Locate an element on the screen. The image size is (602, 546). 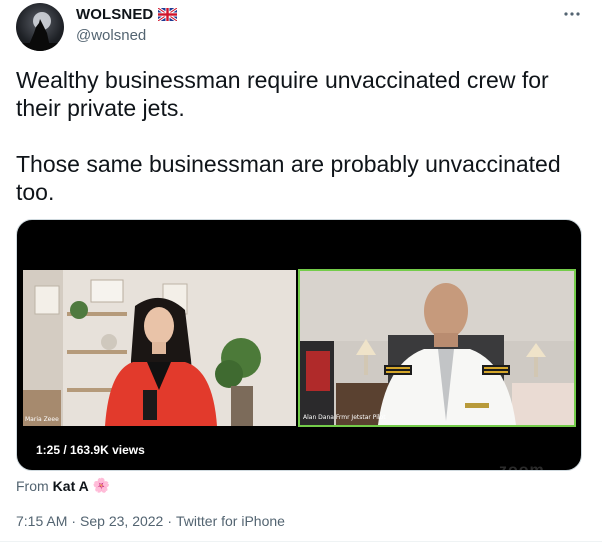
zoom-watermark: zoom is located at coordinates (522, 466).